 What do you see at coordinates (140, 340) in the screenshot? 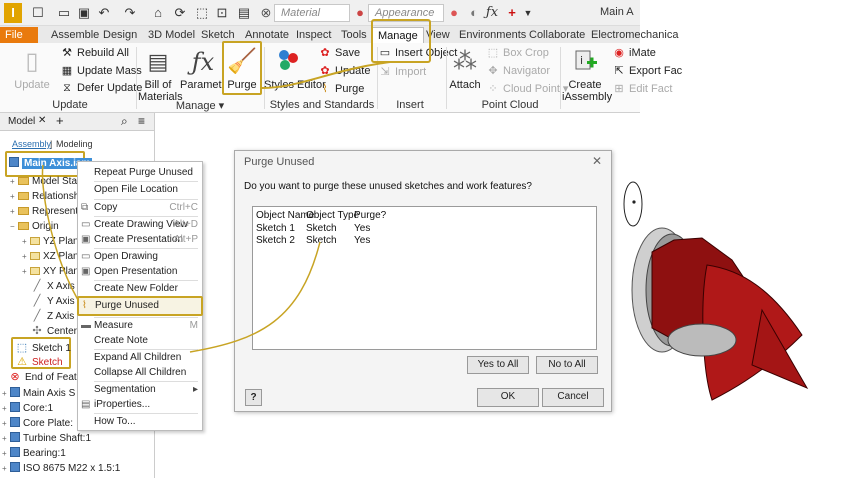
I see `menu-item-create-note: Create Note` at bounding box center [140, 340].